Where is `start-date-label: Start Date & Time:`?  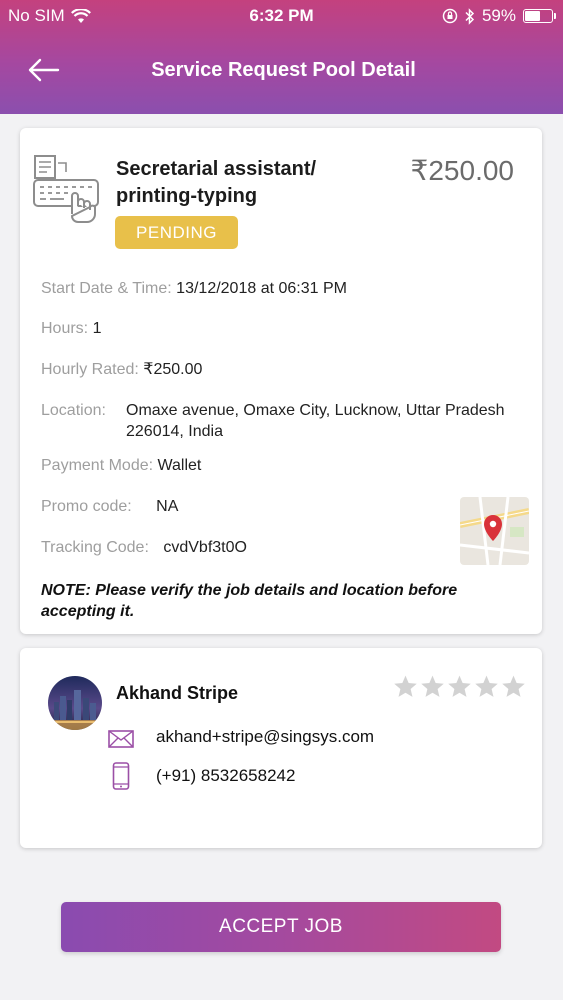 start-date-label: Start Date & Time: is located at coordinates (106, 288).